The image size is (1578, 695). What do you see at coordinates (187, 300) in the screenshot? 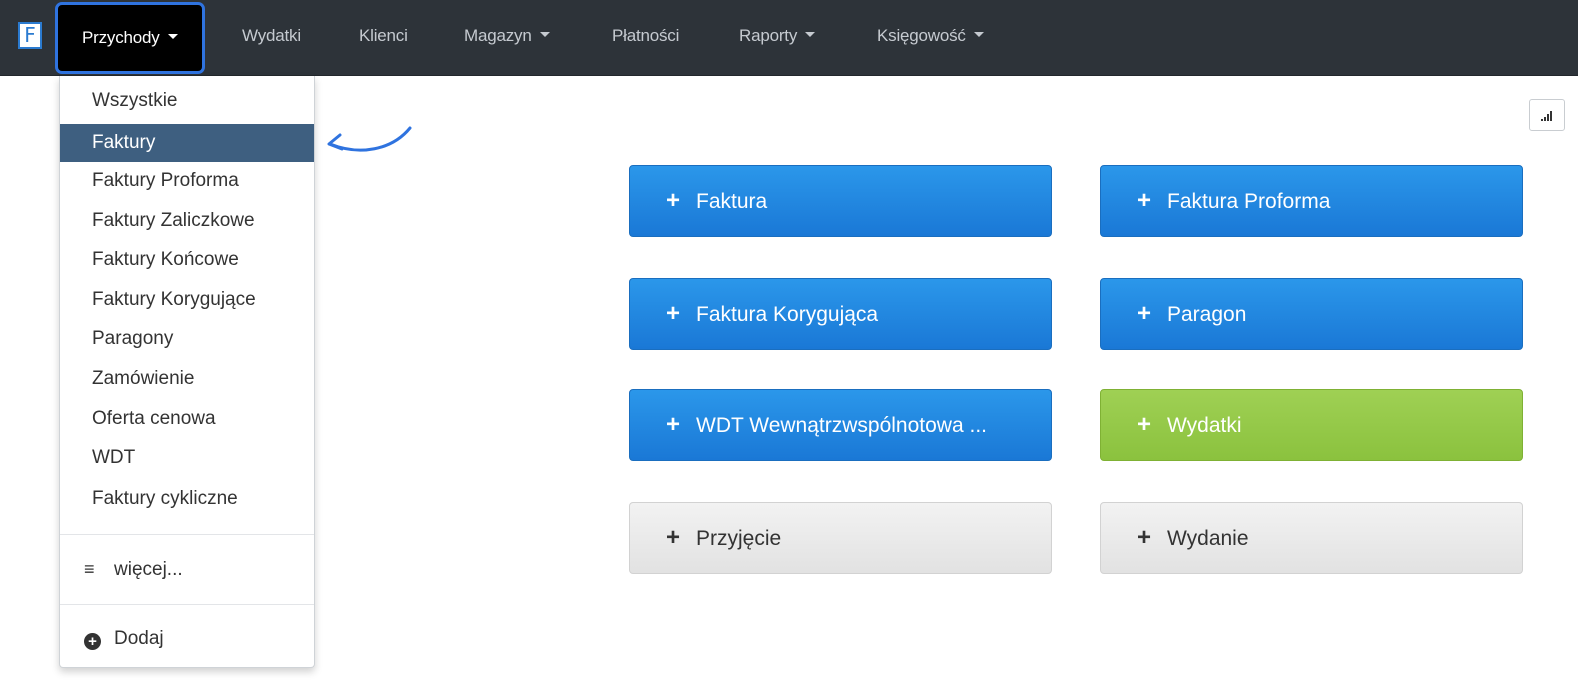
I see `menu-item-faktury-korygujace: Faktury Korygujące` at bounding box center [187, 300].